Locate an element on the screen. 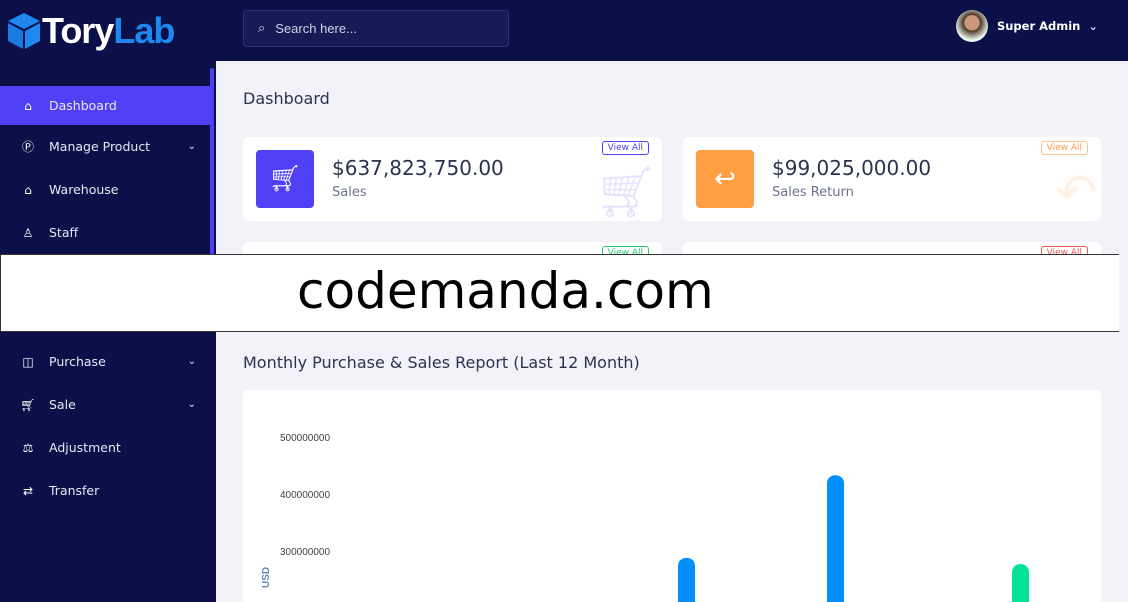 This screenshot has height=602, width=1128. search-icon: ⌕ is located at coordinates (262, 28).